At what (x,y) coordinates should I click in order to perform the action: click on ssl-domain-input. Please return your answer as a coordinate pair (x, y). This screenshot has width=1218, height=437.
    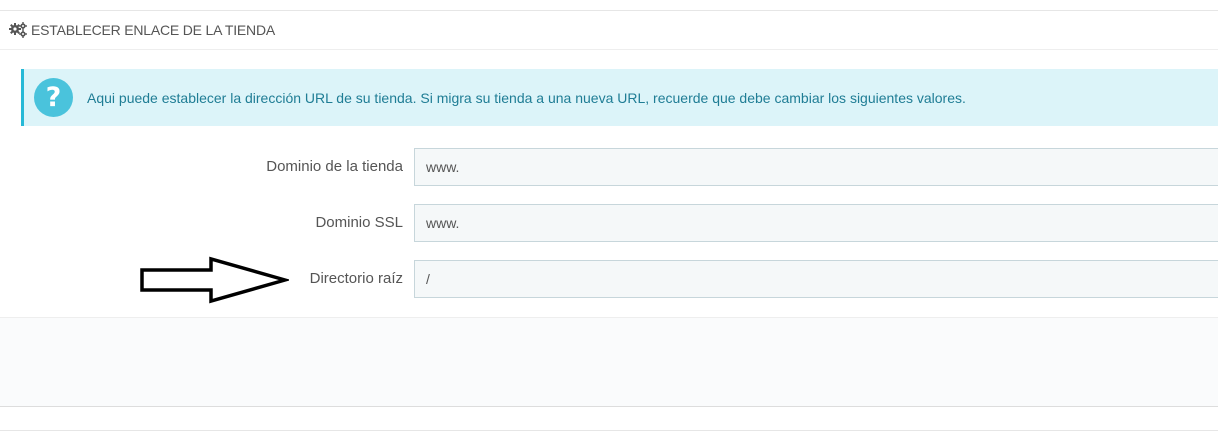
    Looking at the image, I should click on (816, 223).